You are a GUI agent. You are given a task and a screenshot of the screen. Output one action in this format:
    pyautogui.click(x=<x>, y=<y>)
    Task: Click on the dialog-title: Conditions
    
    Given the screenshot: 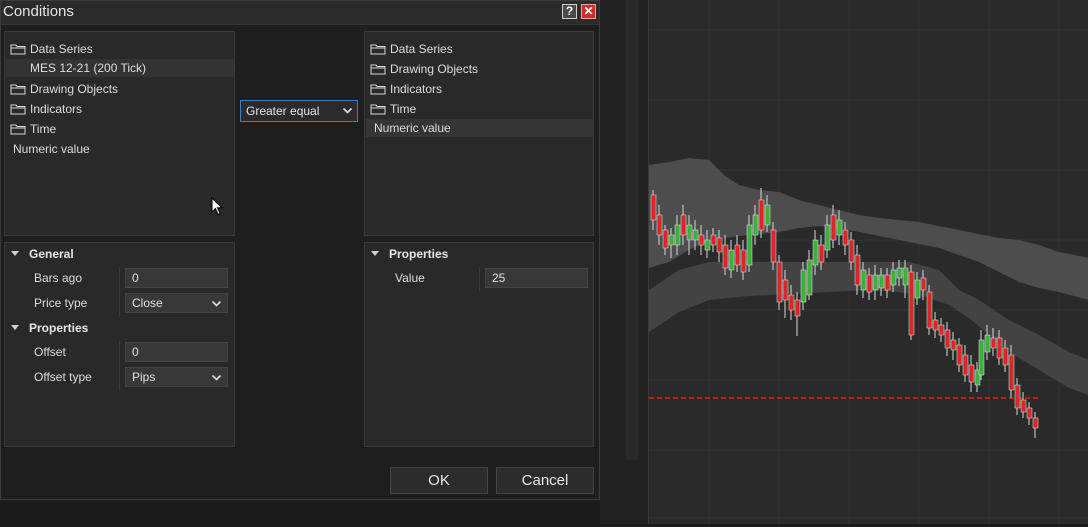 What is the action you would take?
    pyautogui.click(x=38, y=11)
    